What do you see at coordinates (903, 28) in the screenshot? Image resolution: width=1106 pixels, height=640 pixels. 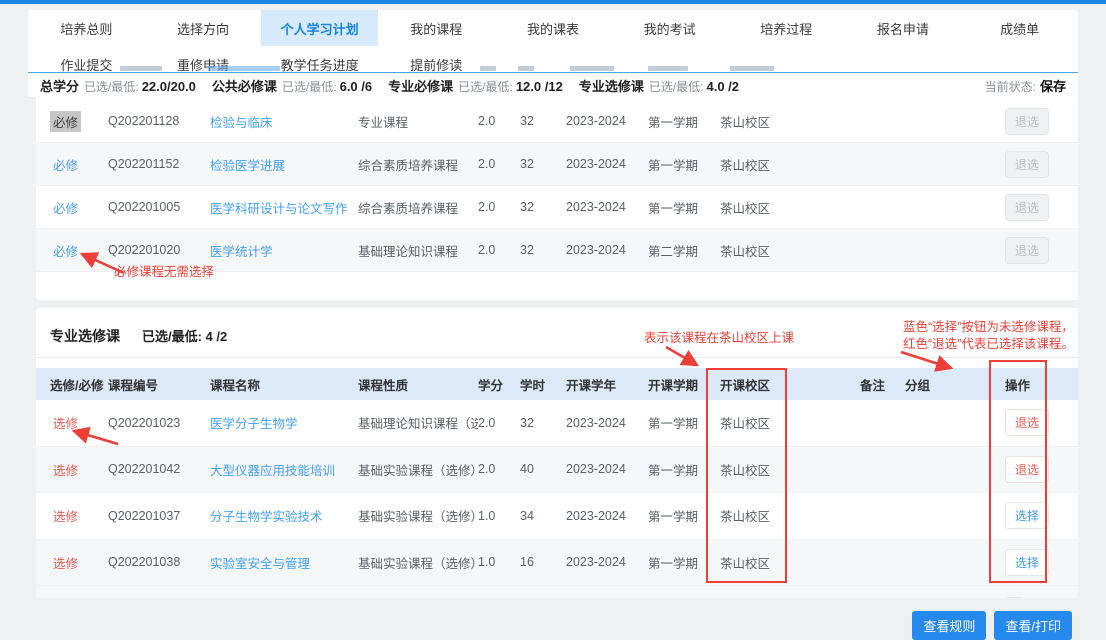 I see `tab-registration: 报名申请` at bounding box center [903, 28].